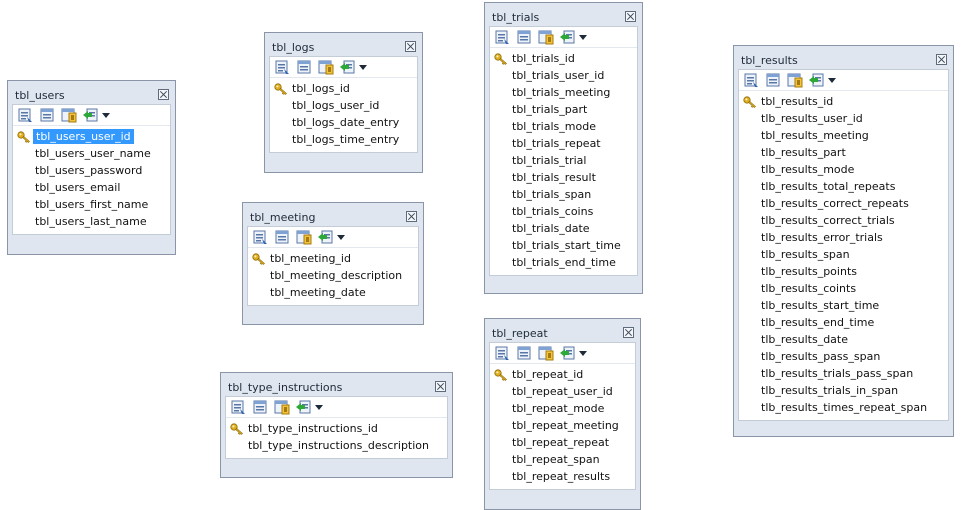 The width and height of the screenshot is (966, 510). I want to click on column-row: tbl_trials_coins, so click(563, 211).